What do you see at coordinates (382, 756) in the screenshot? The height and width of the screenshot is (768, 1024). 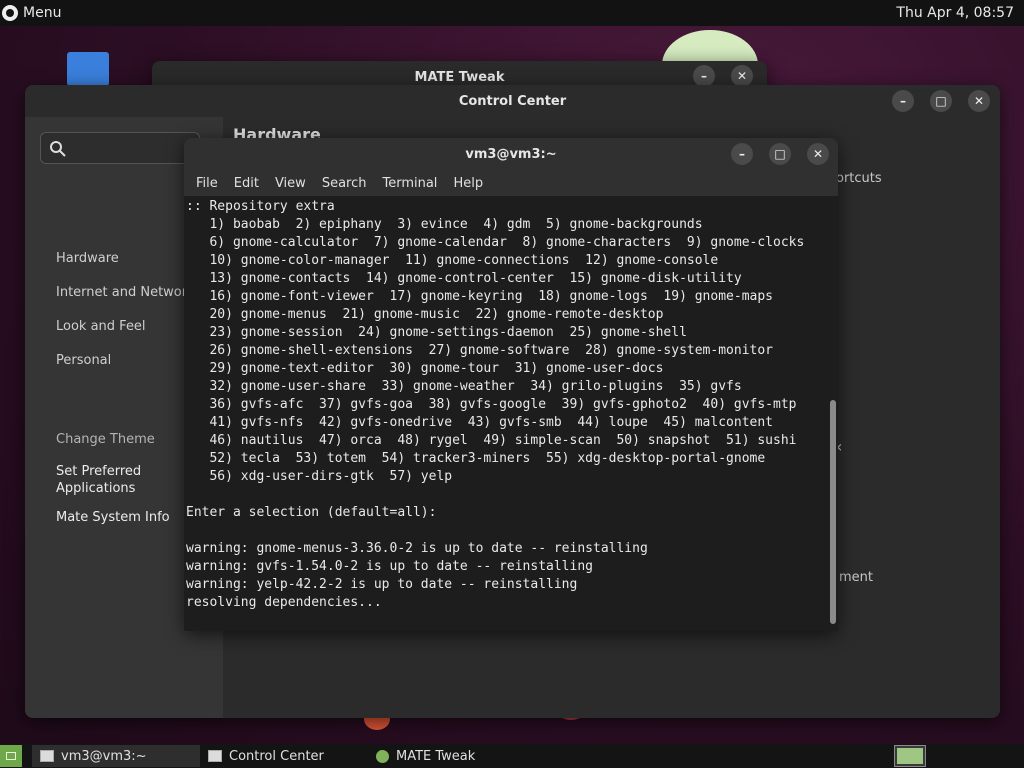 I see `mate-tweak-icon` at bounding box center [382, 756].